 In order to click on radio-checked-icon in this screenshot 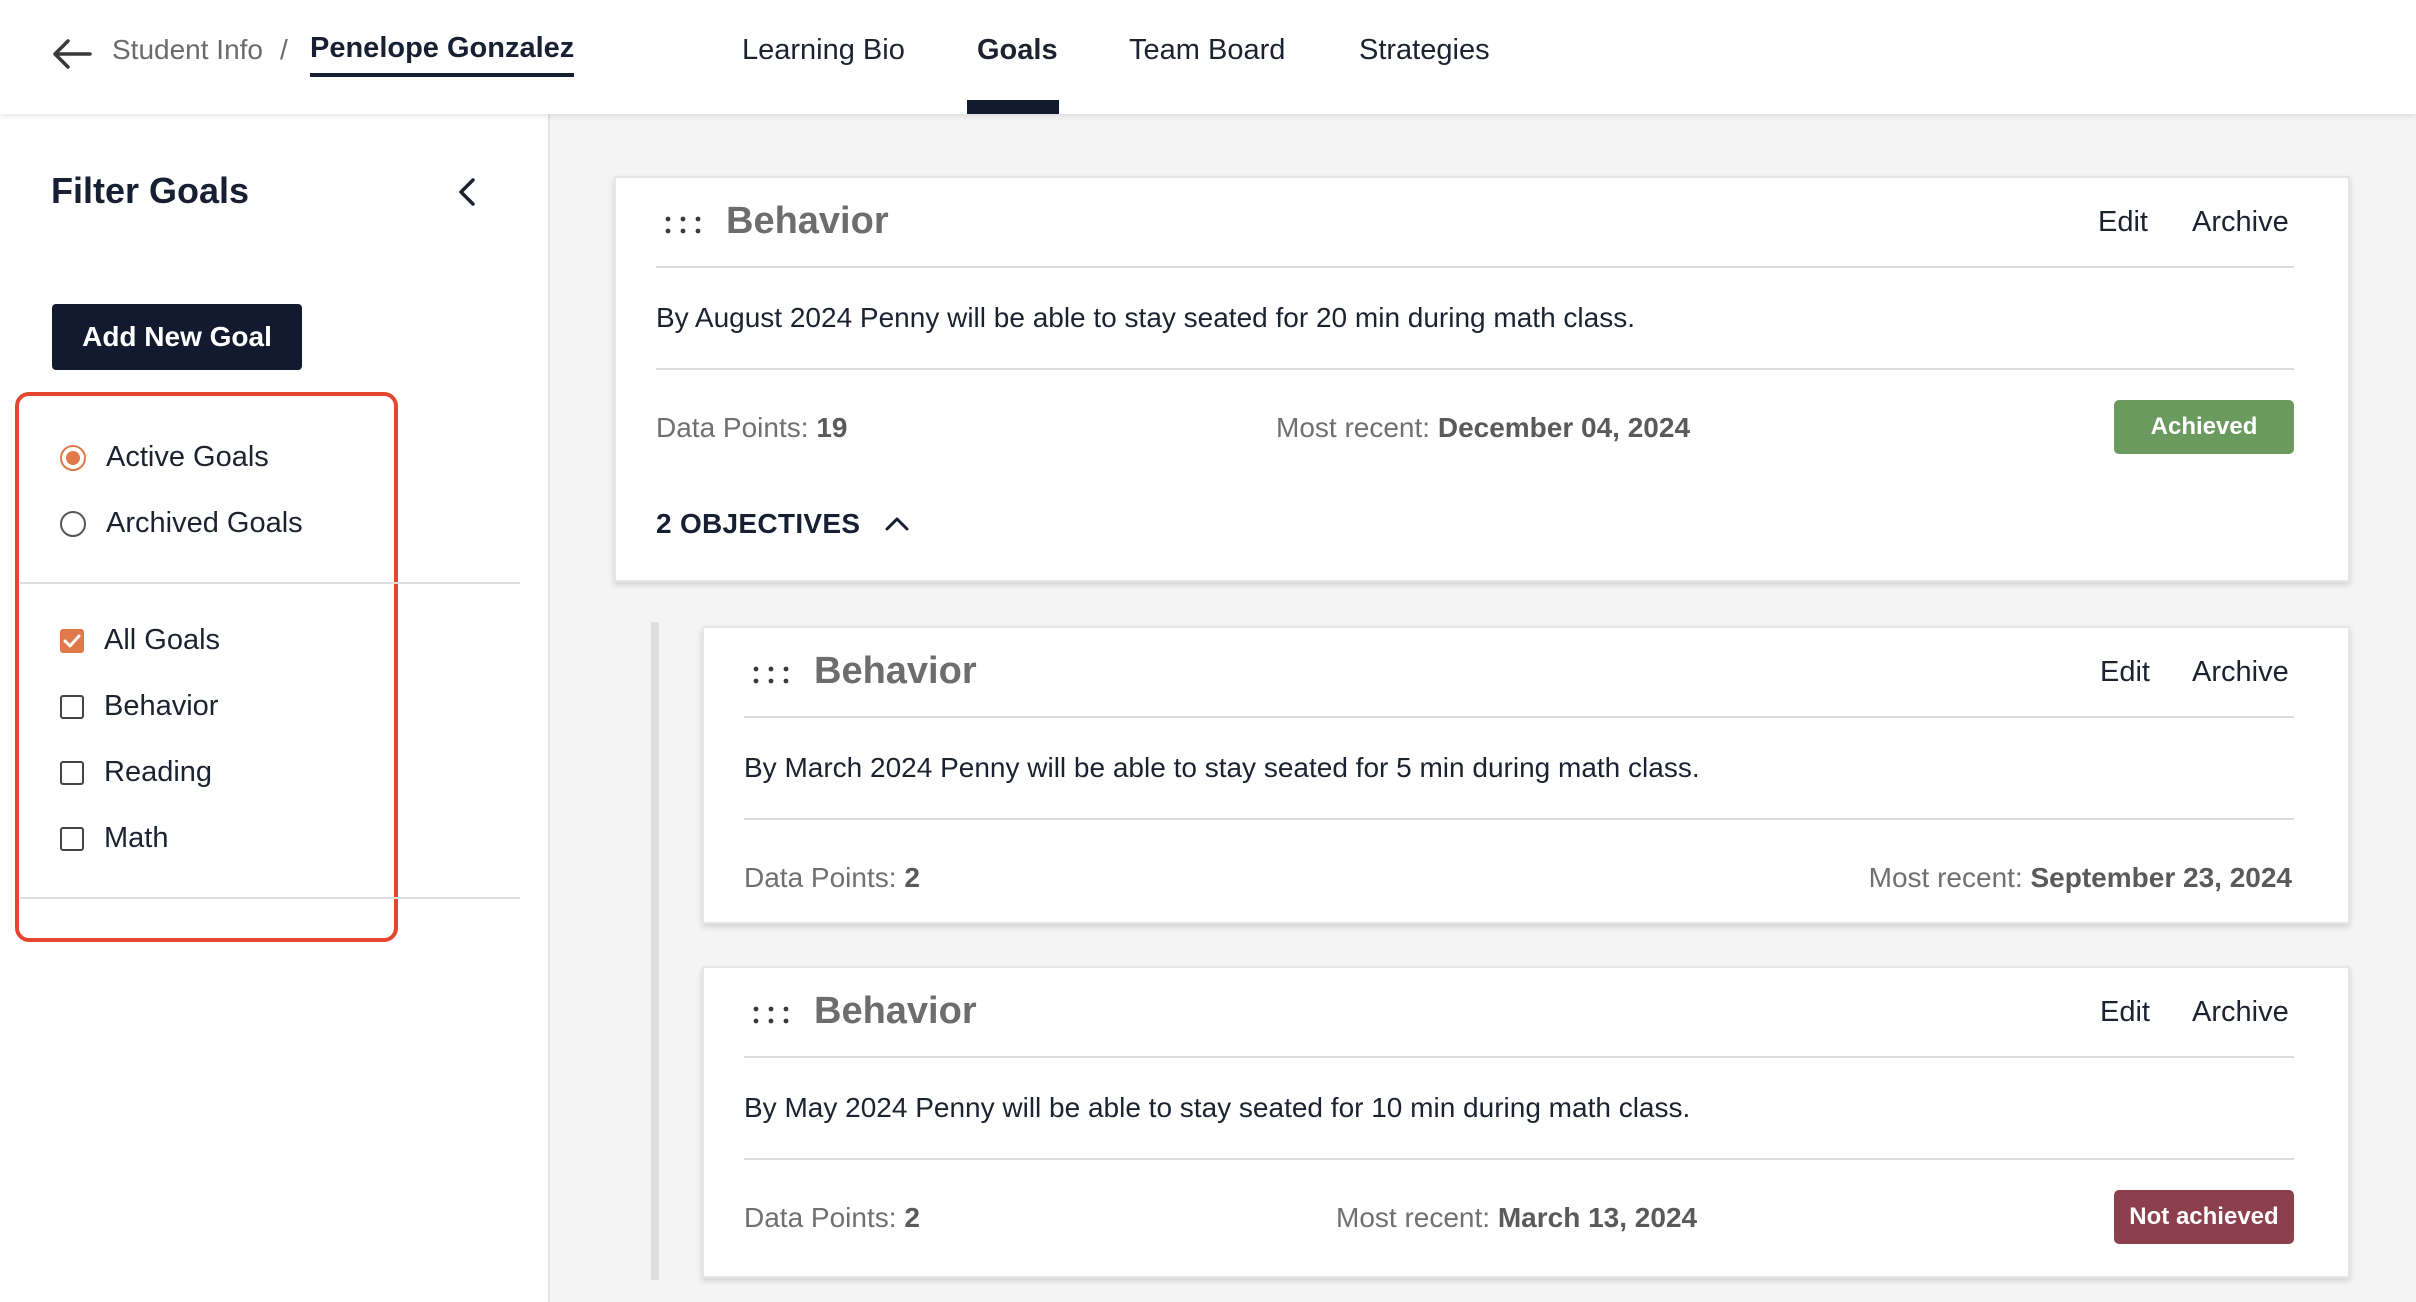, I will do `click(73, 457)`.